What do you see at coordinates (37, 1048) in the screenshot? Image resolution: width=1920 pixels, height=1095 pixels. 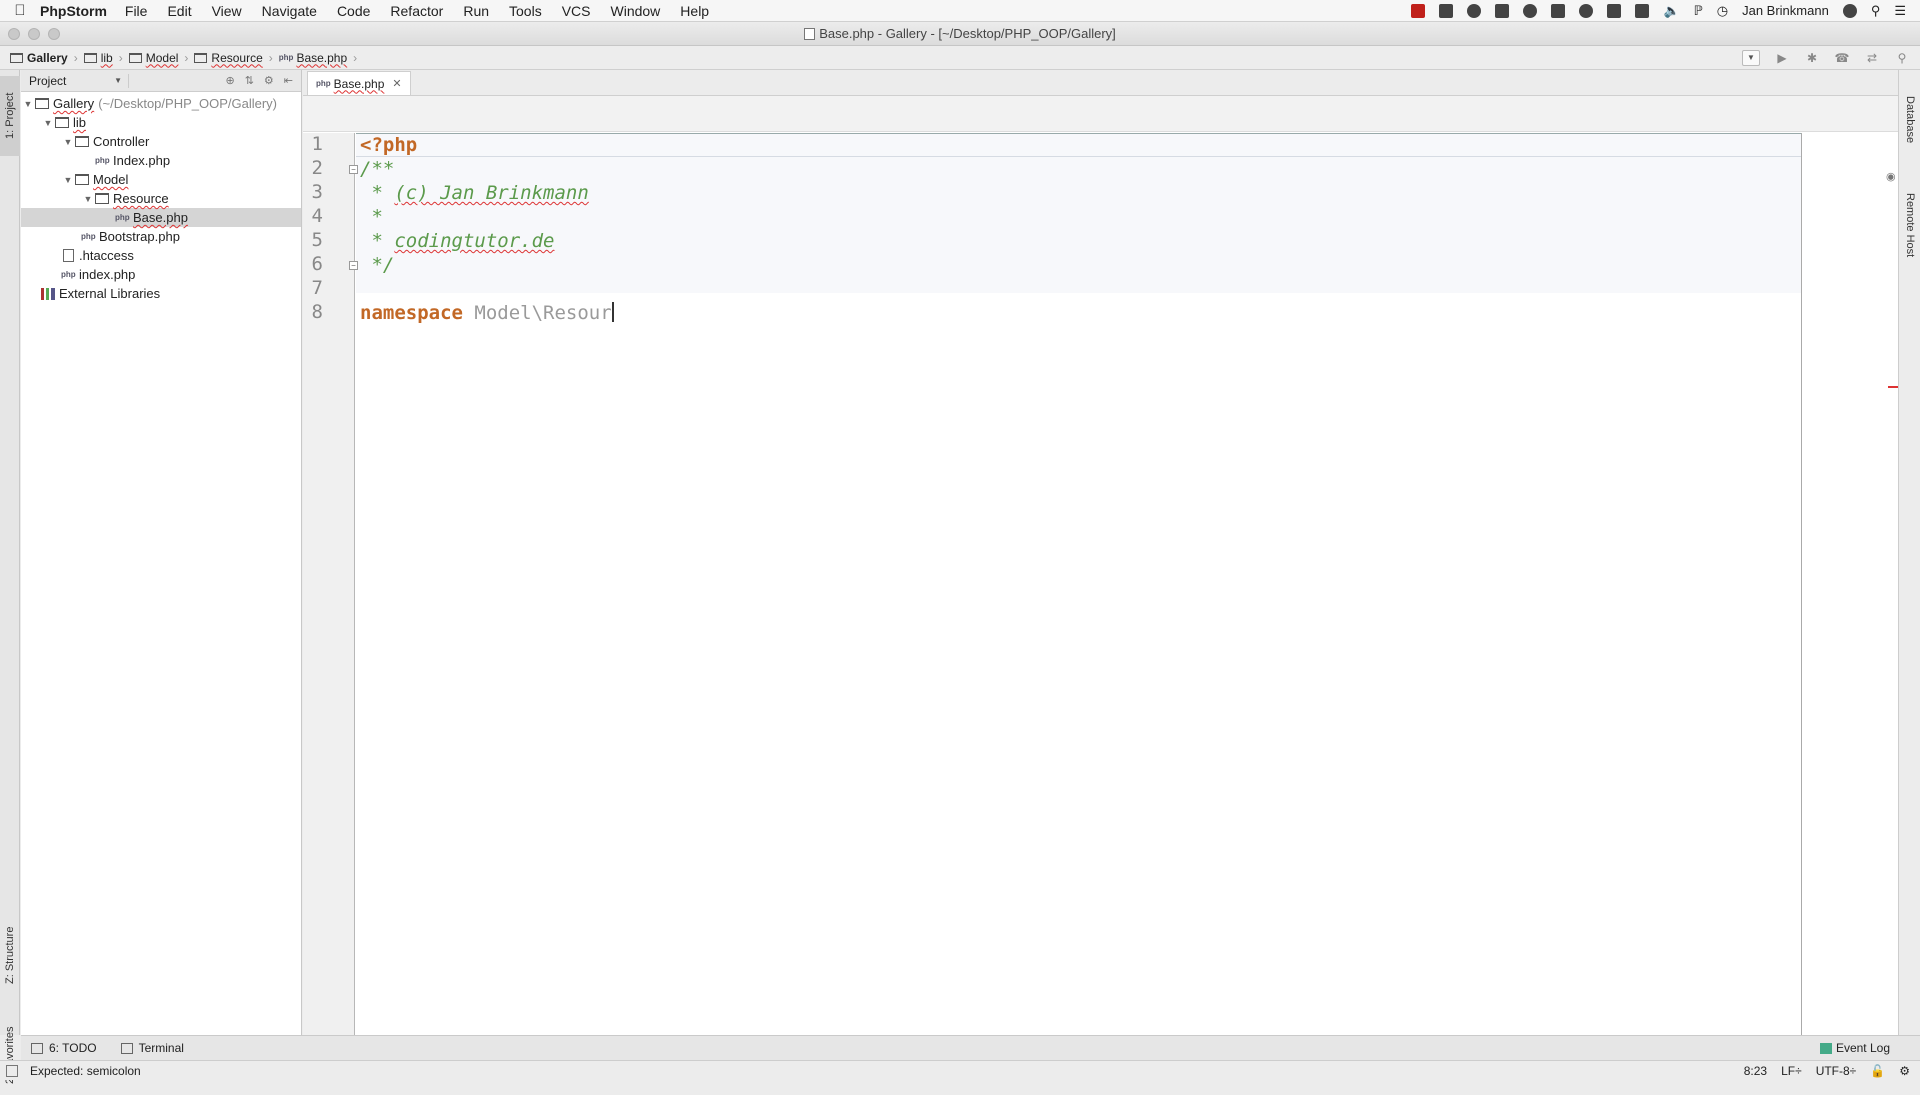 I see `todo-icon` at bounding box center [37, 1048].